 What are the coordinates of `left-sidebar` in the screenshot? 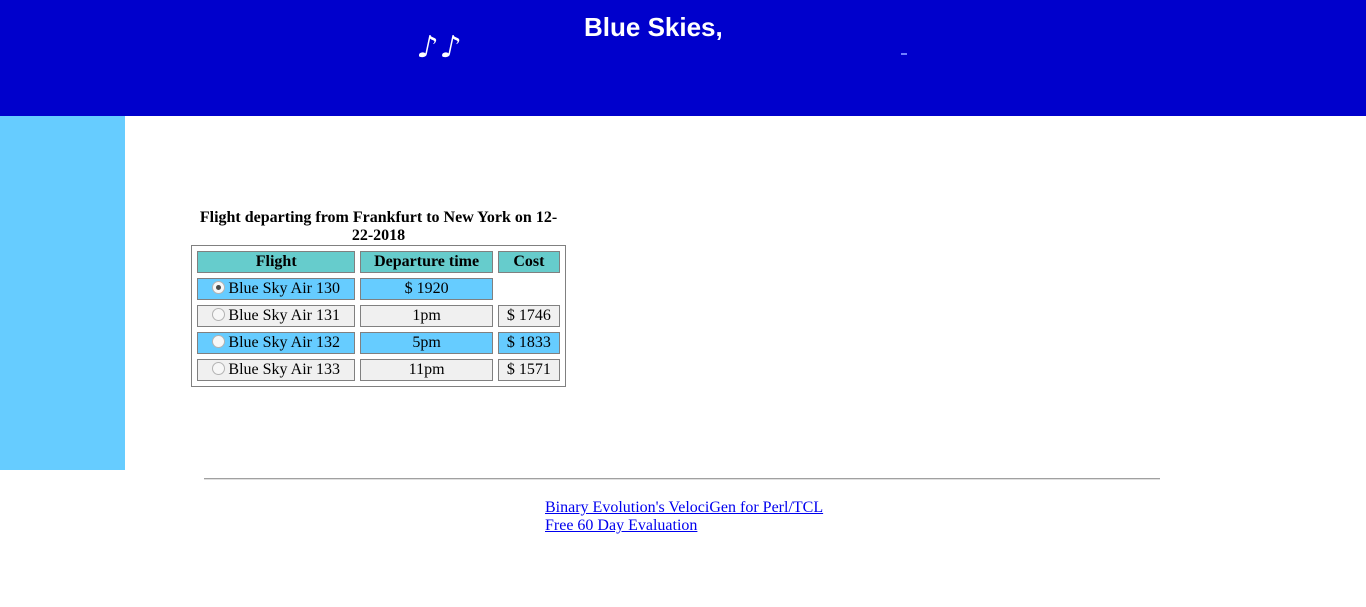 It's located at (62, 293).